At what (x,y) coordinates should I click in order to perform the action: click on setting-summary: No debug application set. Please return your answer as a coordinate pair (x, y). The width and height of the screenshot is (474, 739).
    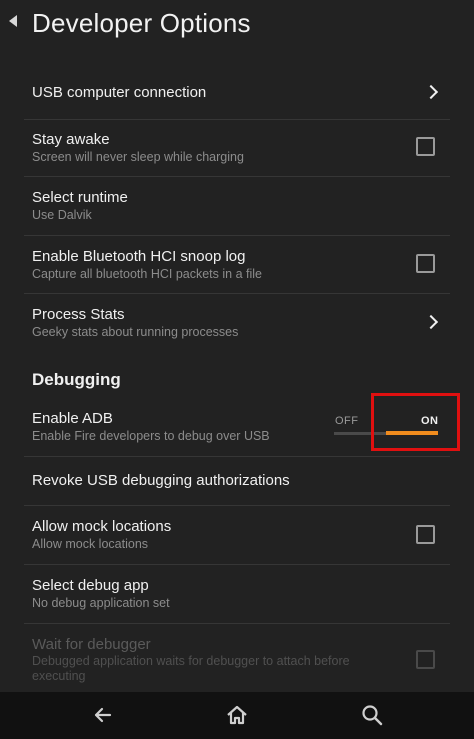
    Looking at the image, I should click on (101, 603).